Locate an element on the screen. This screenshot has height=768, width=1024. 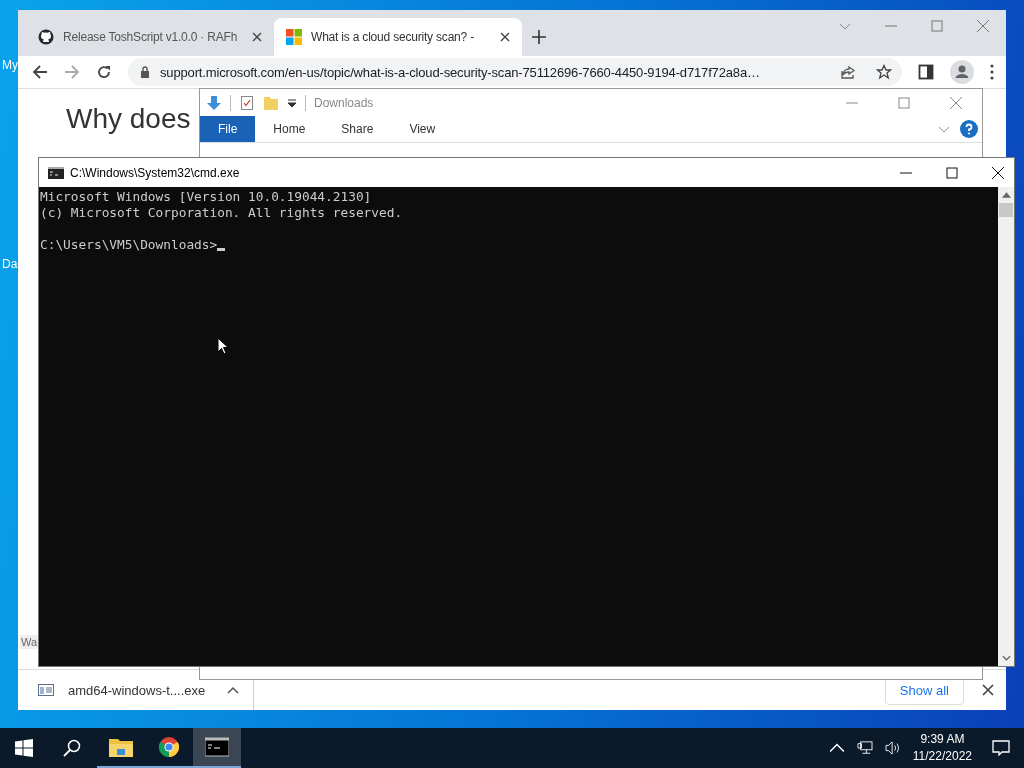
profile-avatar-icon is located at coordinates (962, 72).